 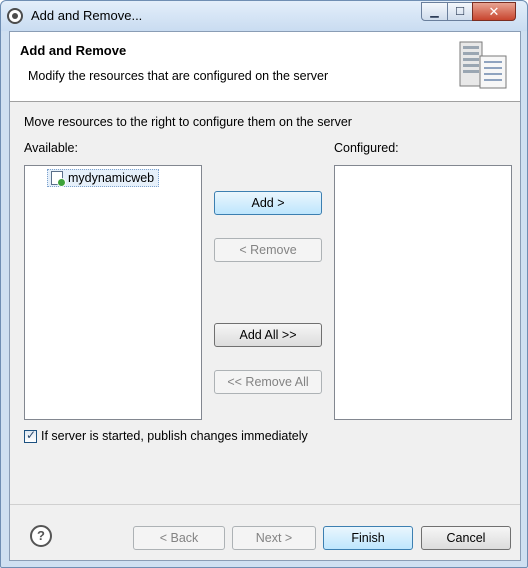 I want to click on close-button: ✕, so click(x=494, y=11).